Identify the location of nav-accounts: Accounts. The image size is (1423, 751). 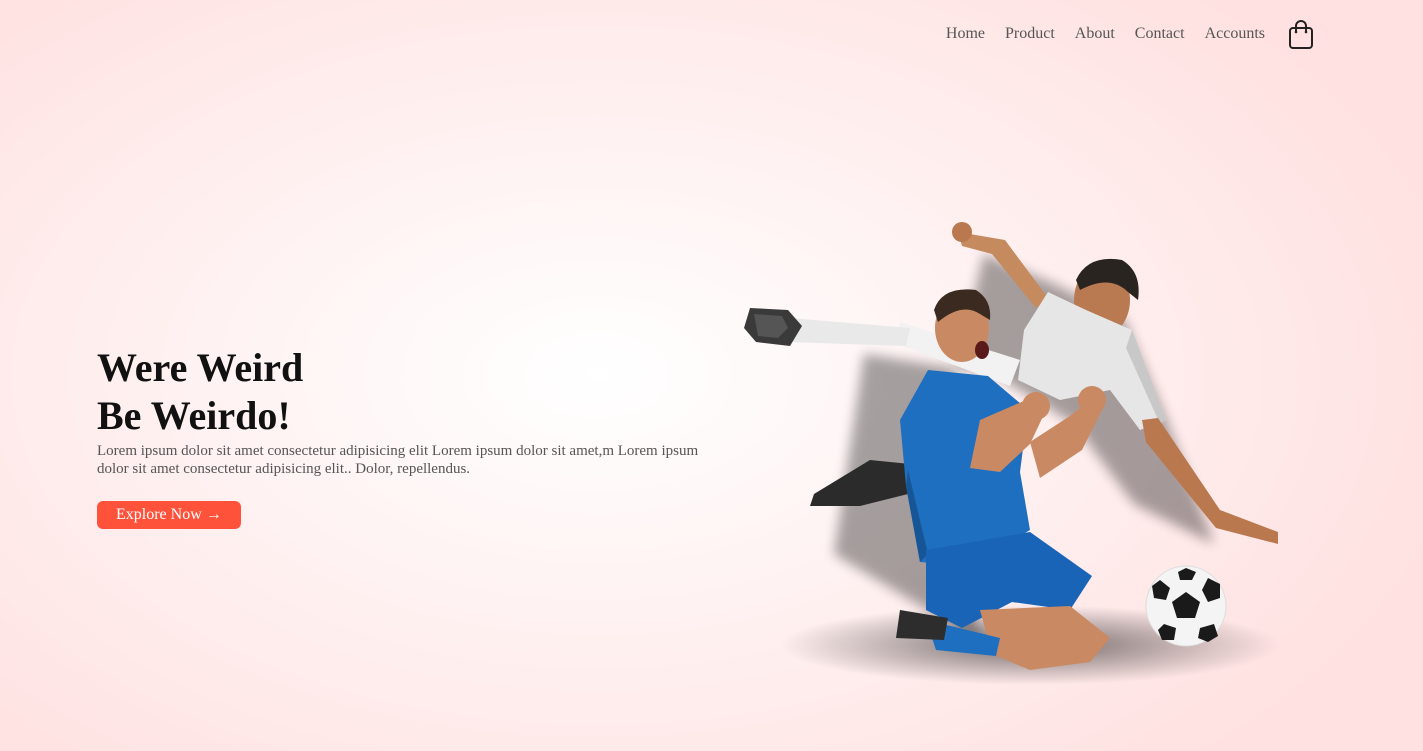
(1235, 34).